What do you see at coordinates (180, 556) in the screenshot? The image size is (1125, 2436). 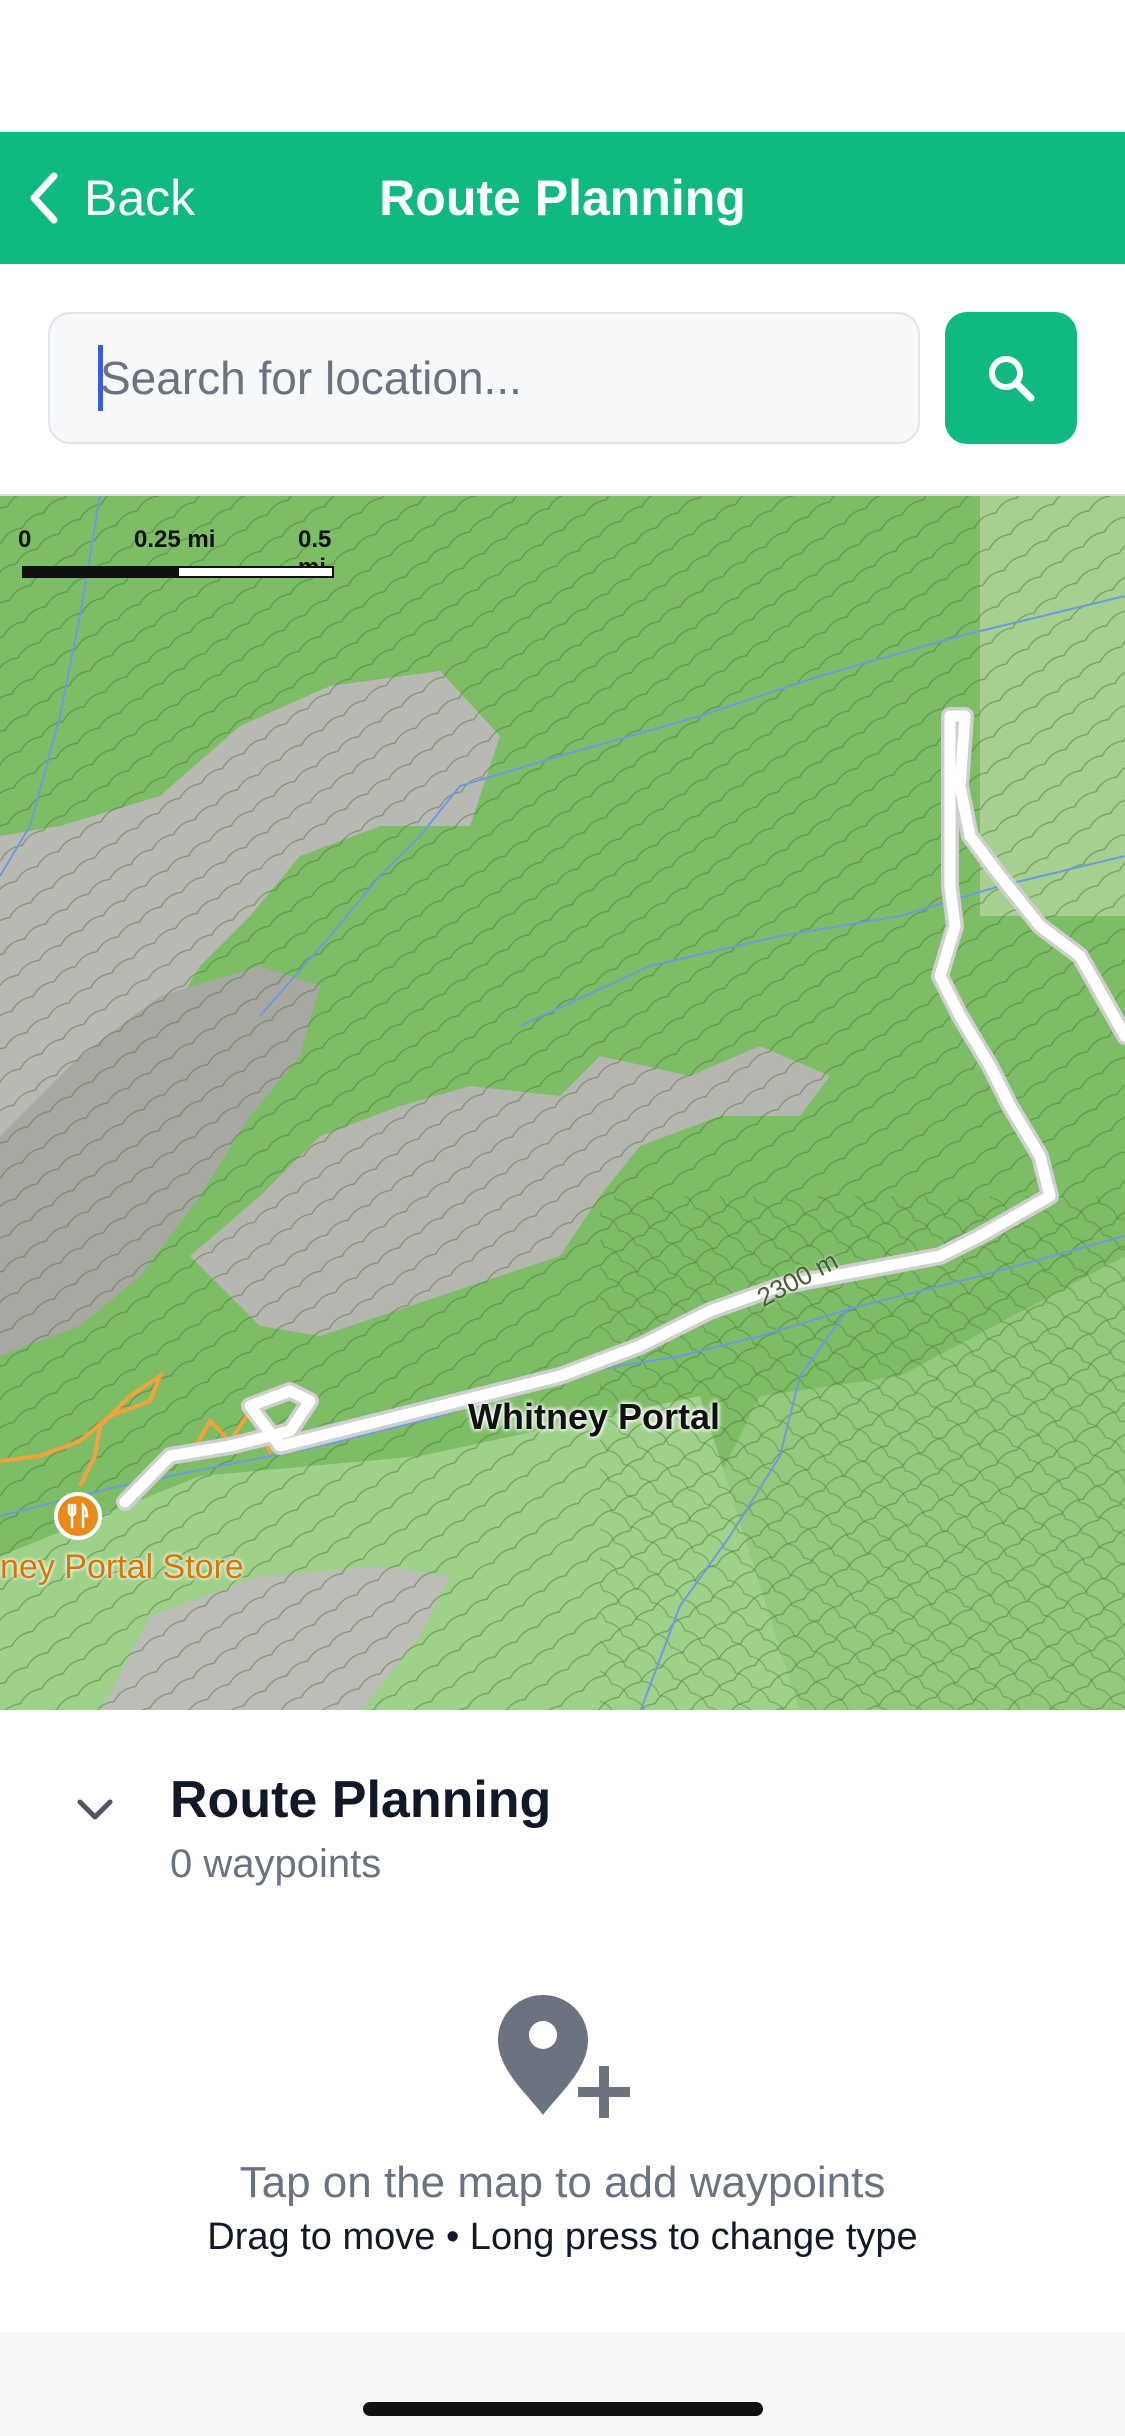 I see `map-scale: 0 0.25 mi 0.5 mi` at bounding box center [180, 556].